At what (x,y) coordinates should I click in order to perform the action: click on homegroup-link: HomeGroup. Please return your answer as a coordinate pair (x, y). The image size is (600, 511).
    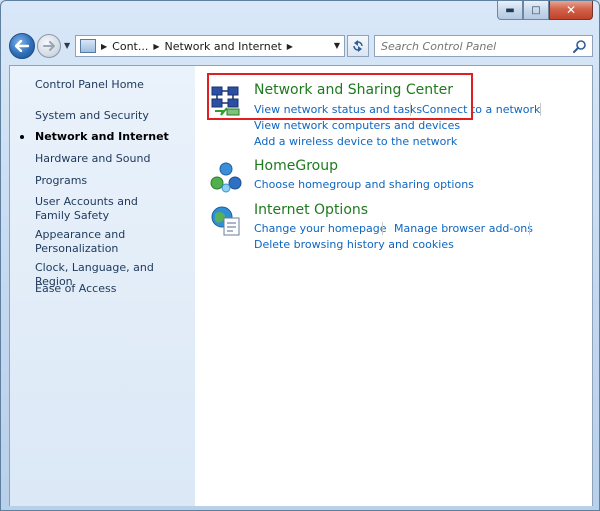
    Looking at the image, I should click on (296, 166).